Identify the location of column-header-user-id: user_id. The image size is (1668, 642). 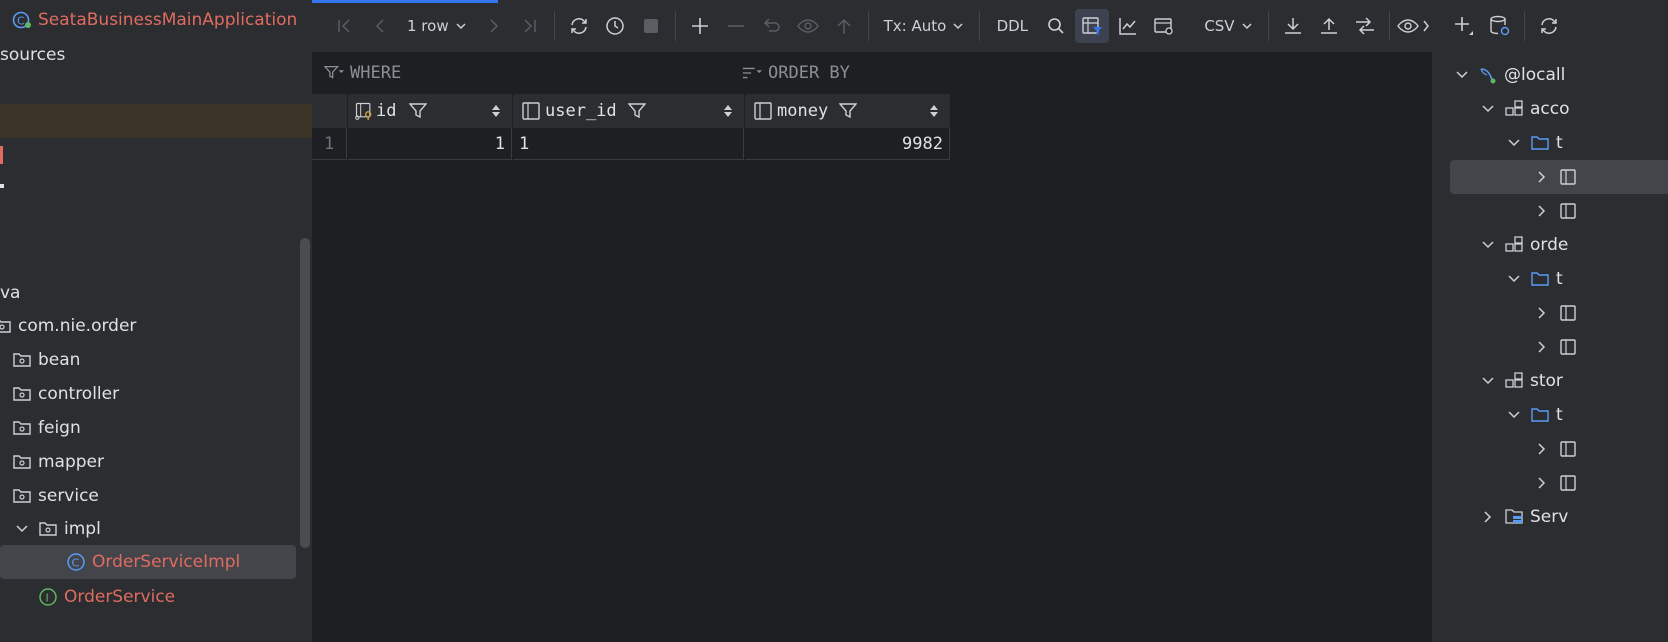
(629, 111).